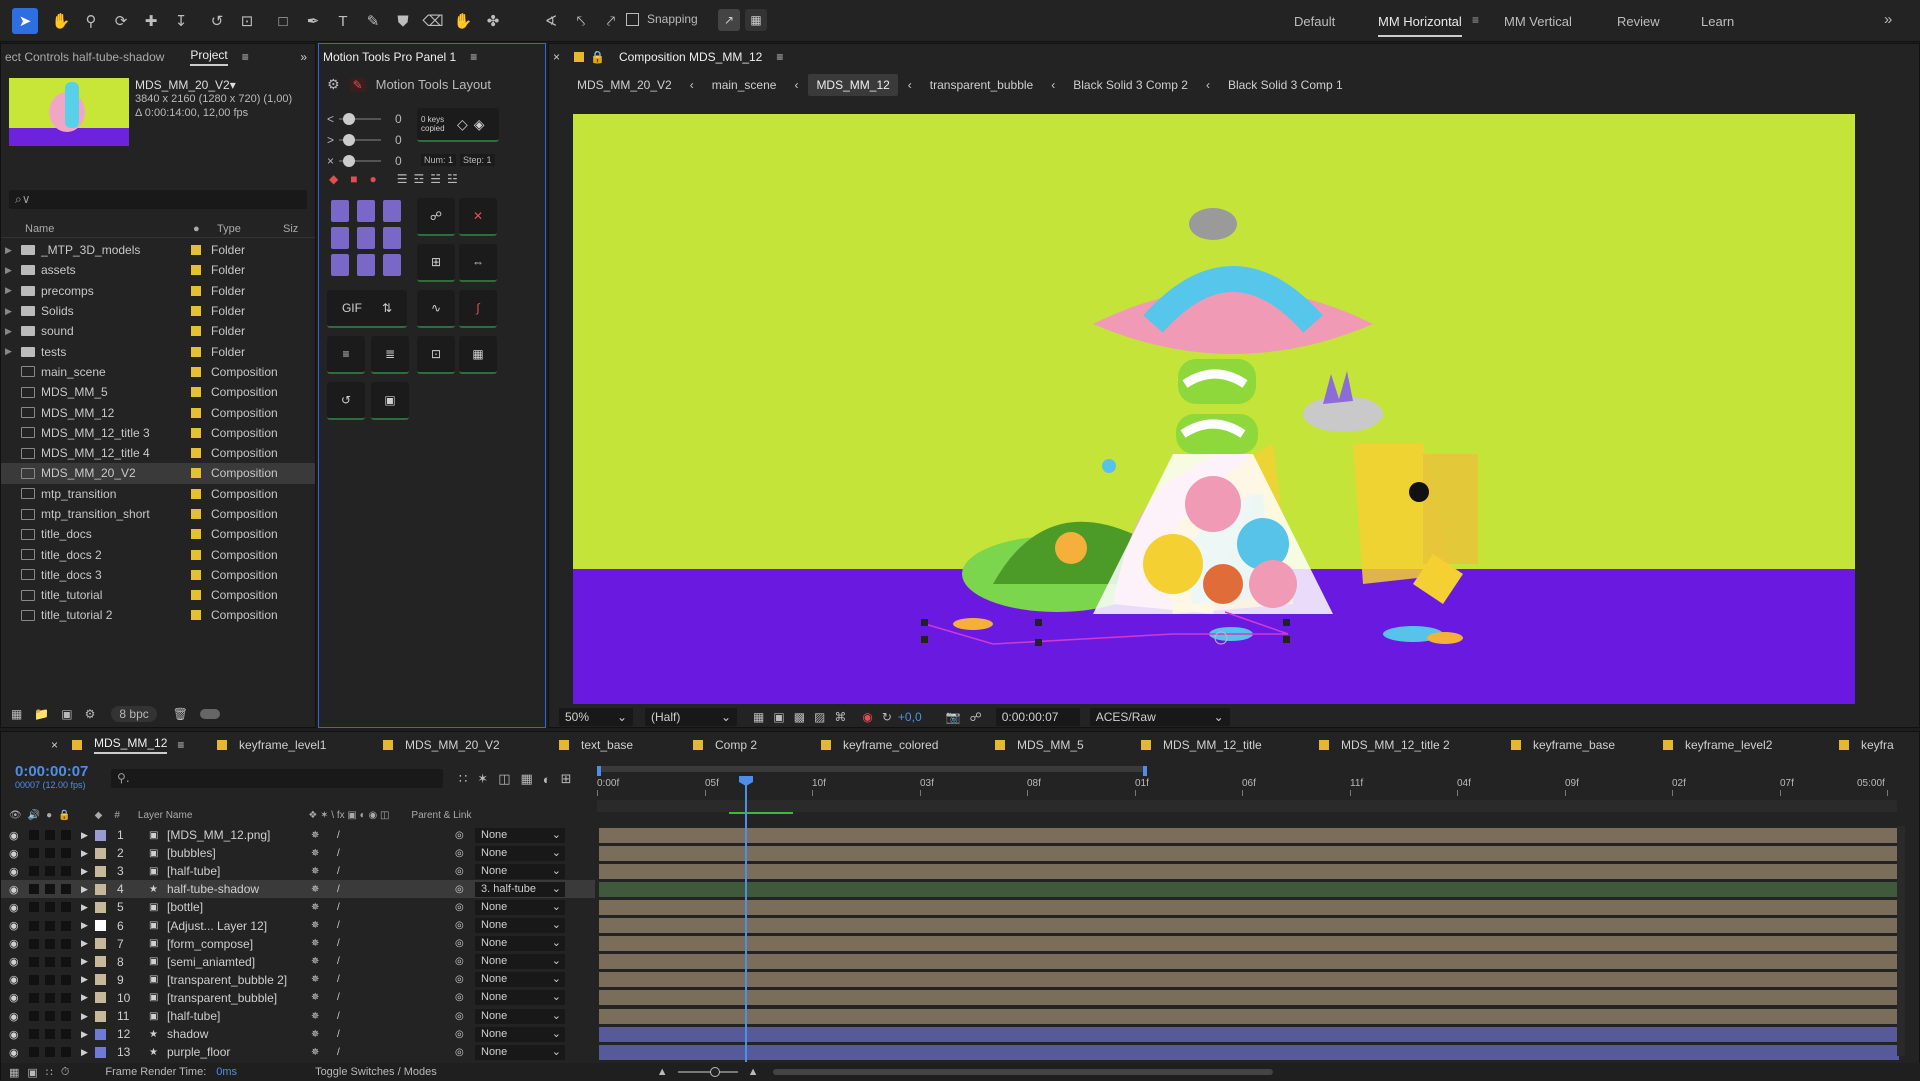  What do you see at coordinates (473, 57) in the screenshot?
I see `panel-menu-icon: ≡` at bounding box center [473, 57].